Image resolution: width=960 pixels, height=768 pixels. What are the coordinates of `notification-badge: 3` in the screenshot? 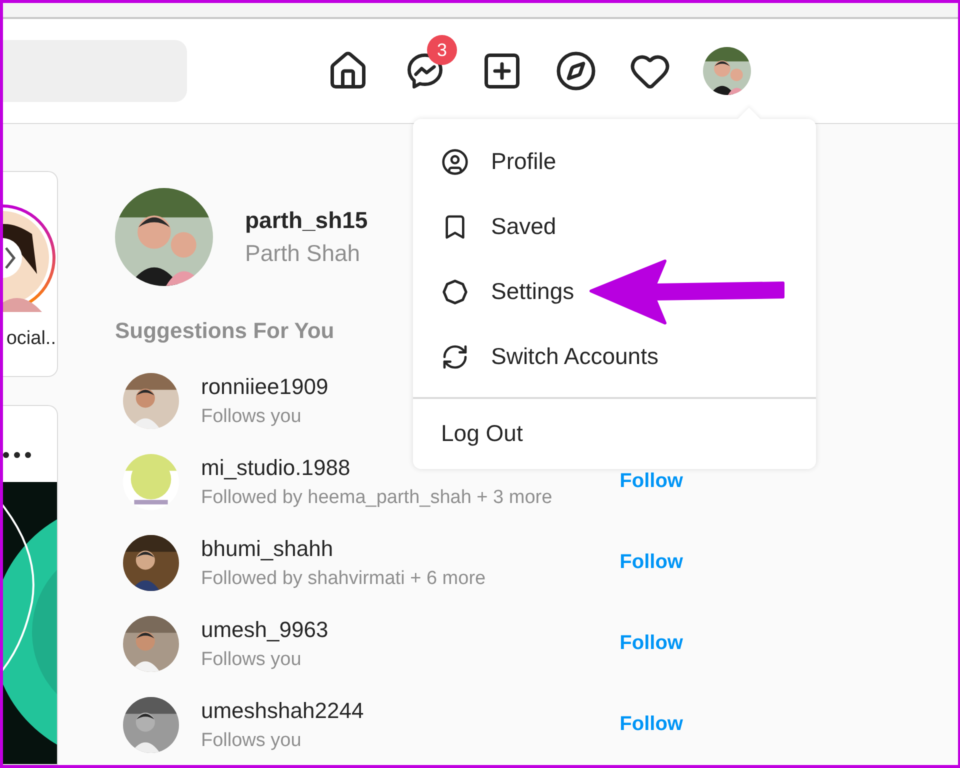 It's located at (442, 50).